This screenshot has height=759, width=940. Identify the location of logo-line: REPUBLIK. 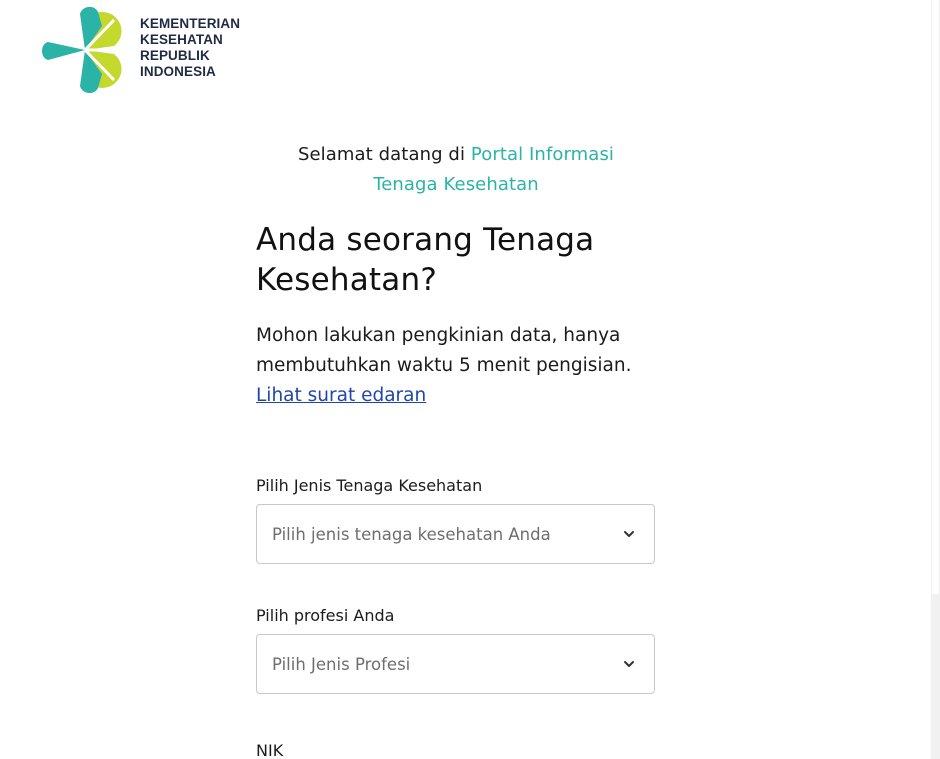
(175, 55).